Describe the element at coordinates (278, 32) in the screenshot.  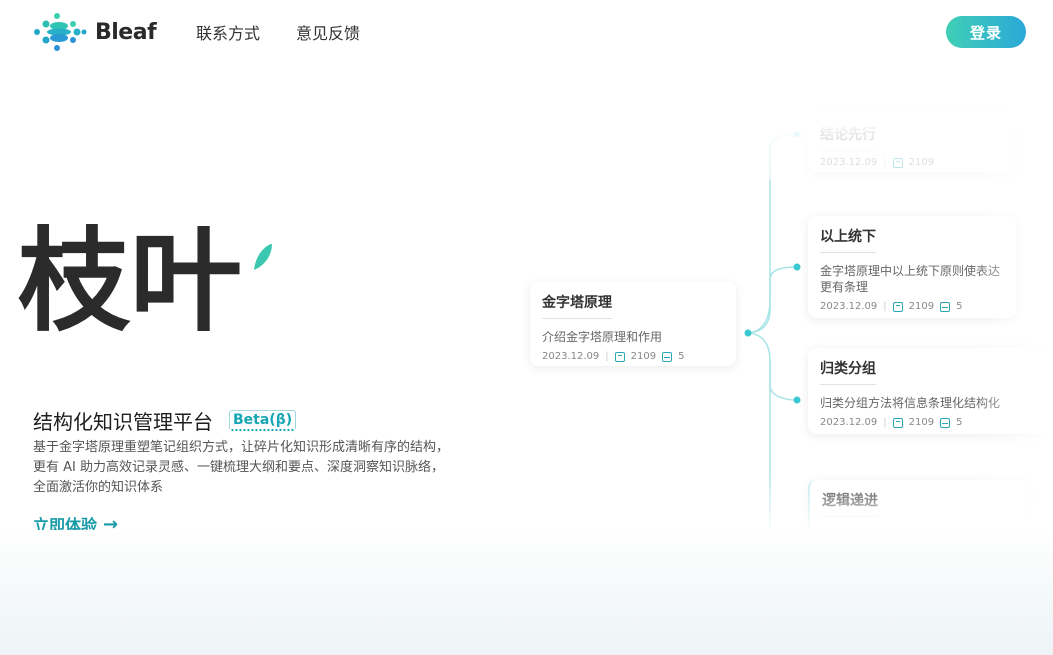
I see `main-nav: 联系方式 意见反馈` at that location.